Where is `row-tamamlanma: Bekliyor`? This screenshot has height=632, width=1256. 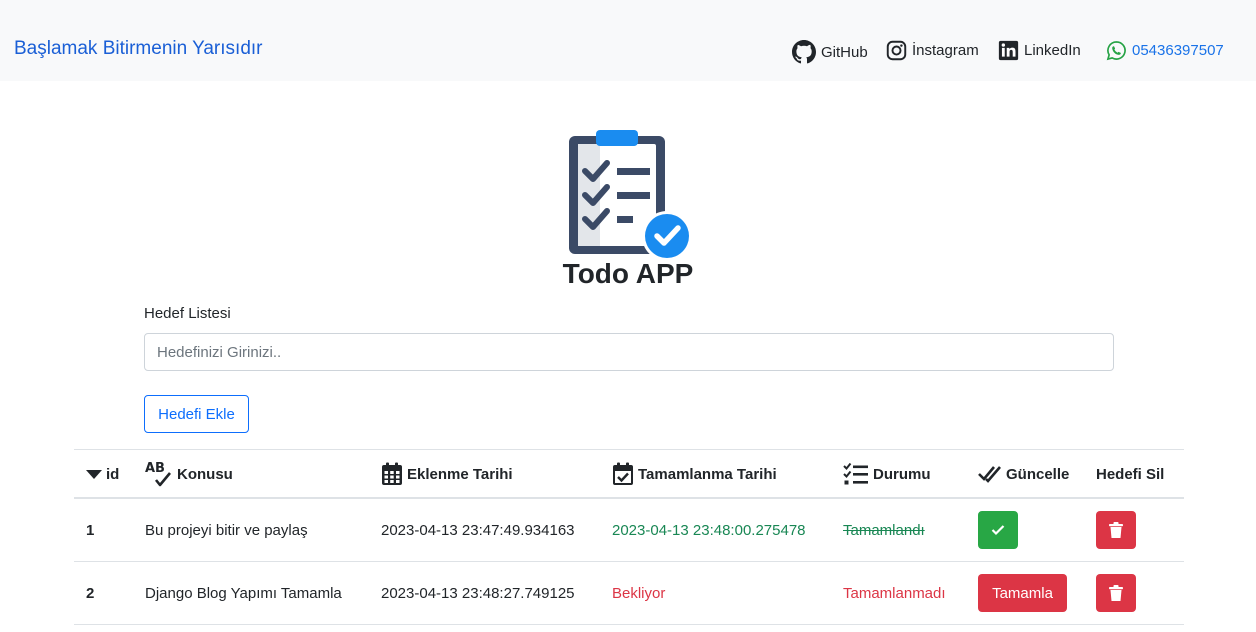 row-tamamlanma: Bekliyor is located at coordinates (639, 593).